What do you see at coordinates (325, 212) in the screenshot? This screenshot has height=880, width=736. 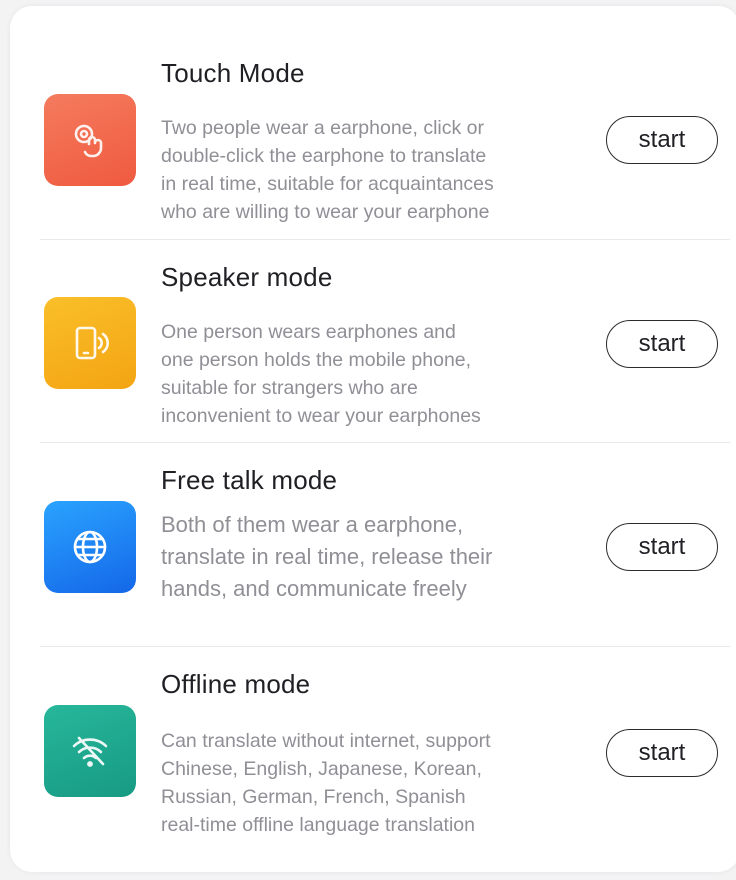 I see `description-line: who are willing to wear your earphone` at bounding box center [325, 212].